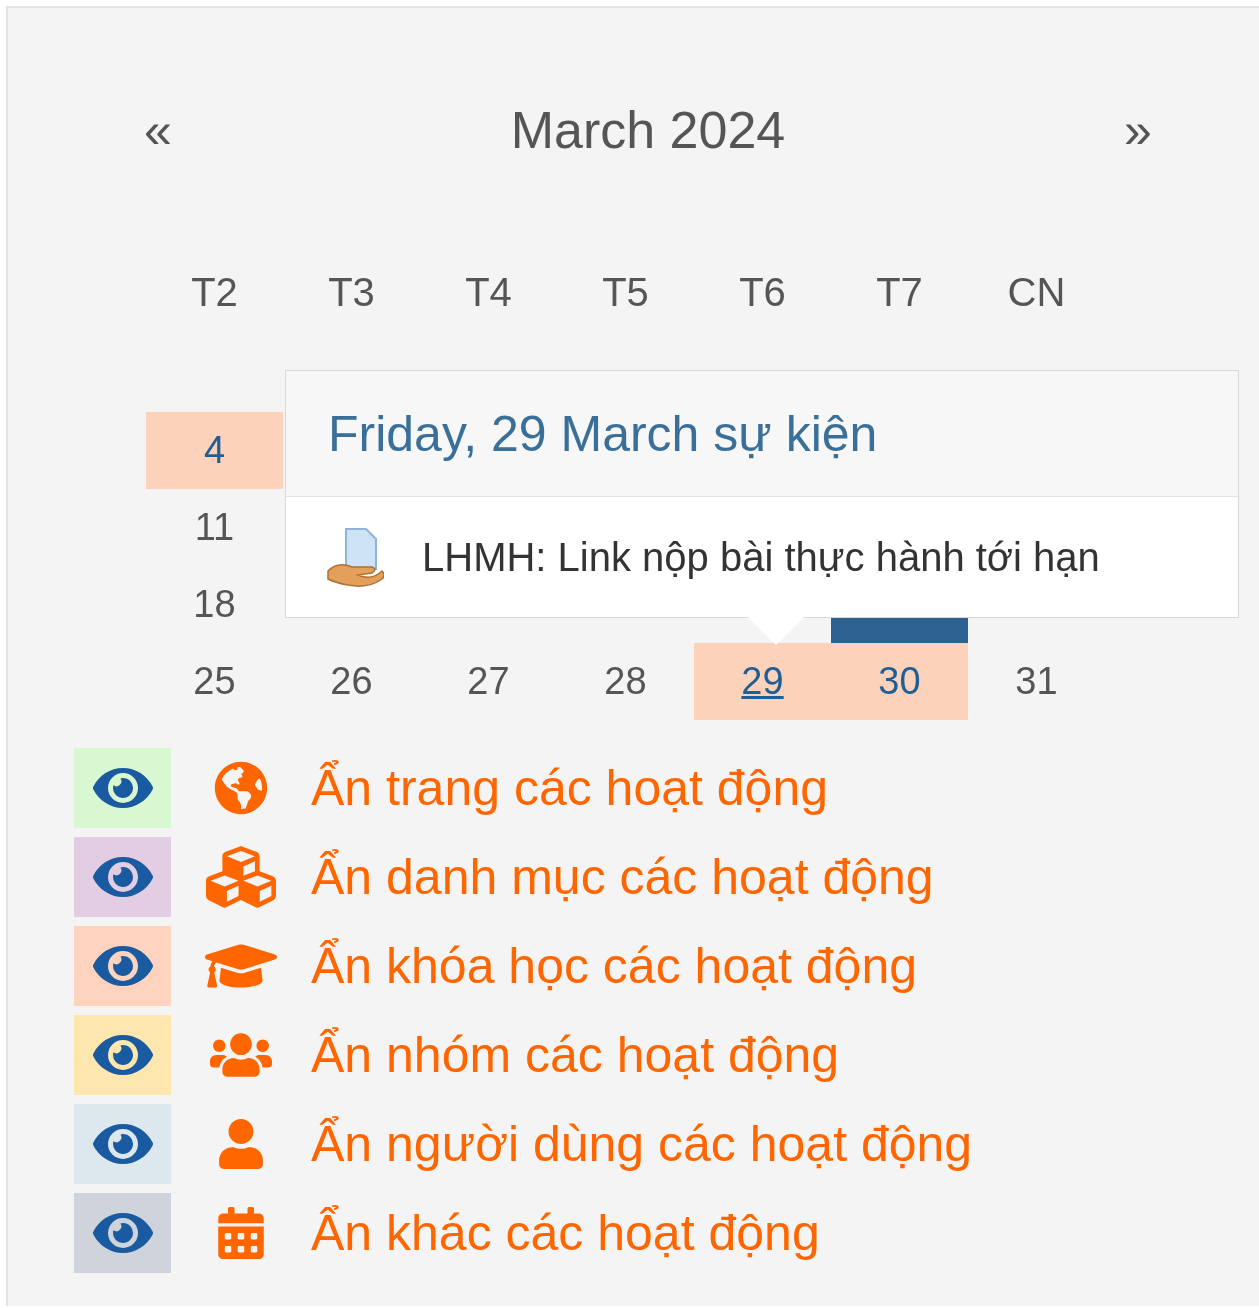  Describe the element at coordinates (570, 788) in the screenshot. I see `legend-link: Ẩn trang các hoạt động` at that location.